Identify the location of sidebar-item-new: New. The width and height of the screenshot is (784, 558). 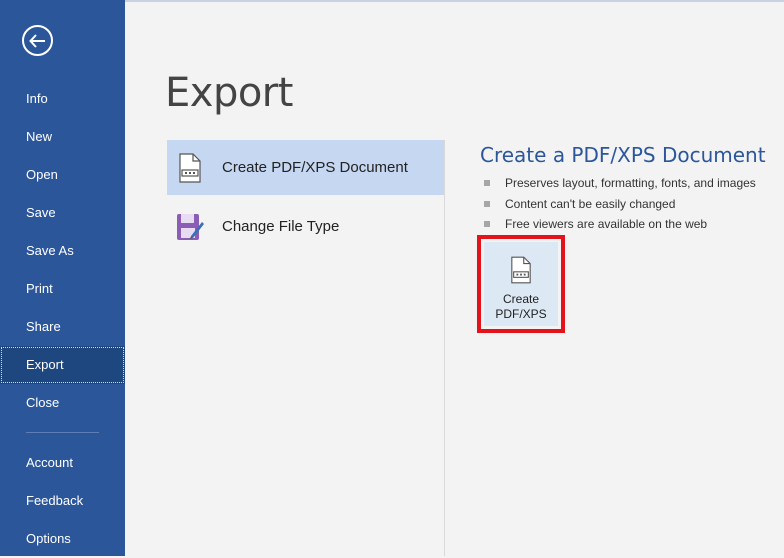
(62, 137).